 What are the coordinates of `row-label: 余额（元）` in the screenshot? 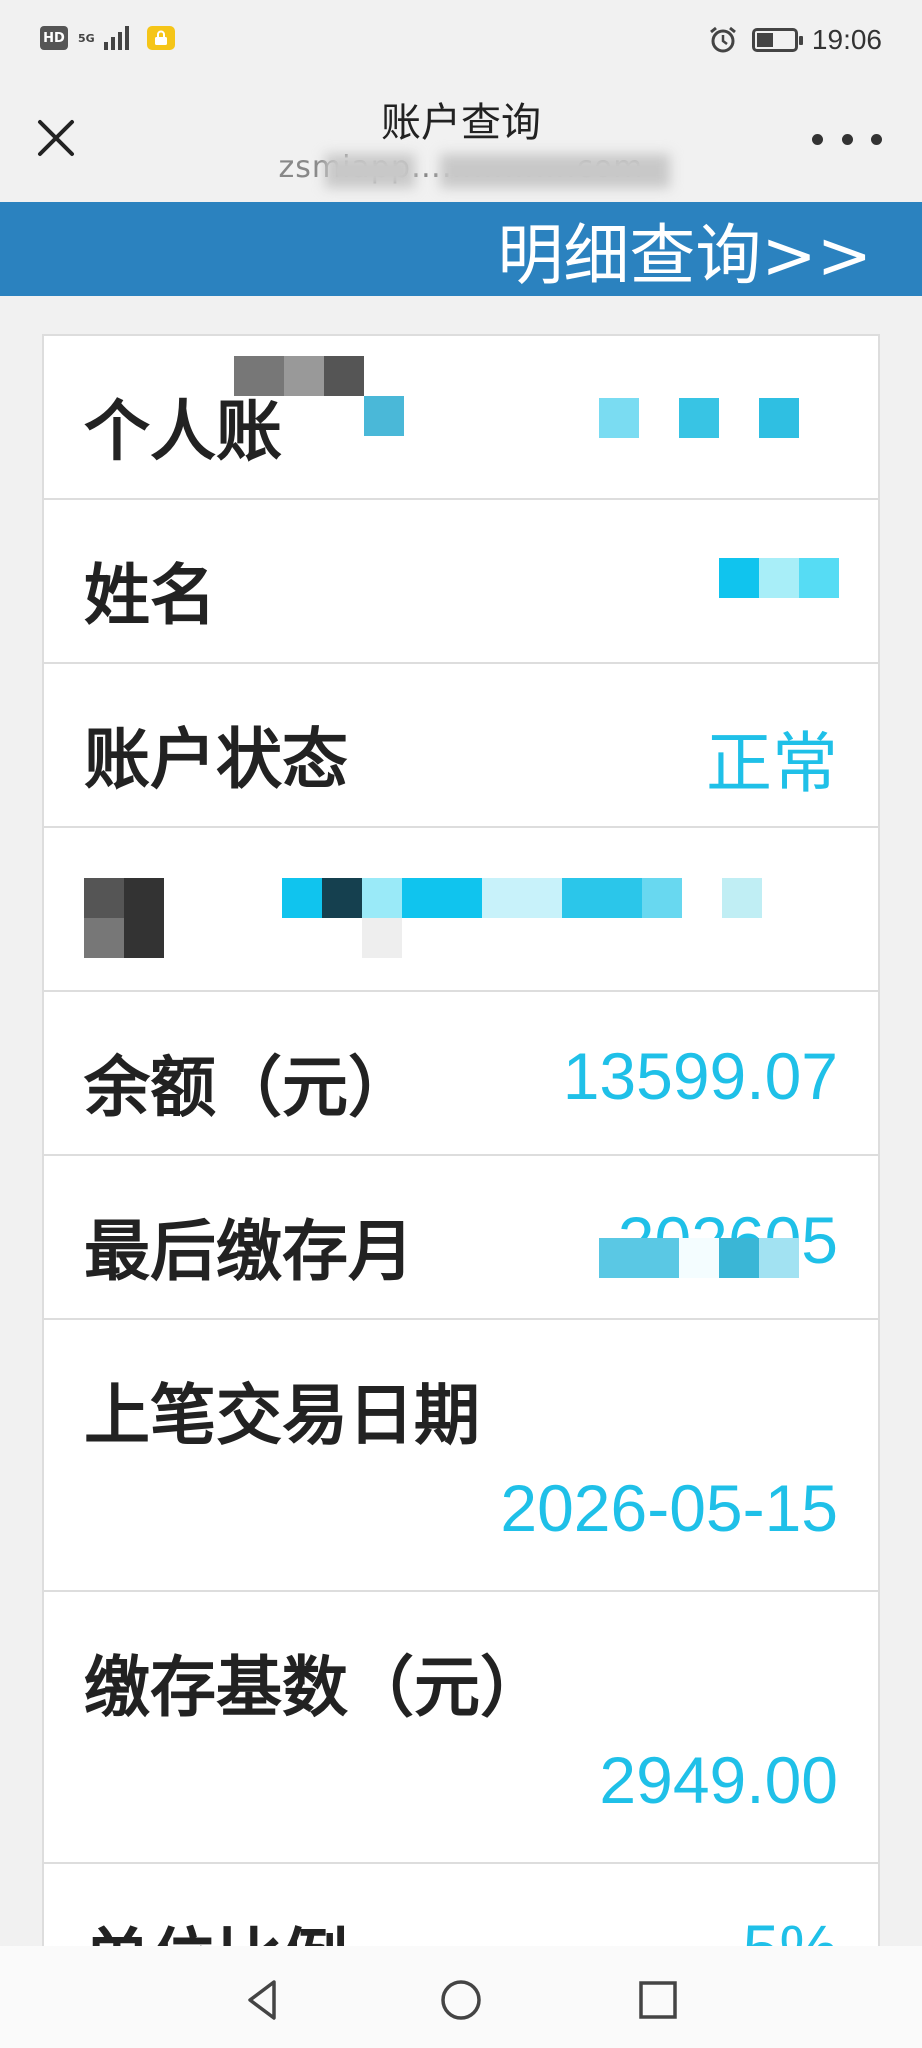 It's located at (249, 1087).